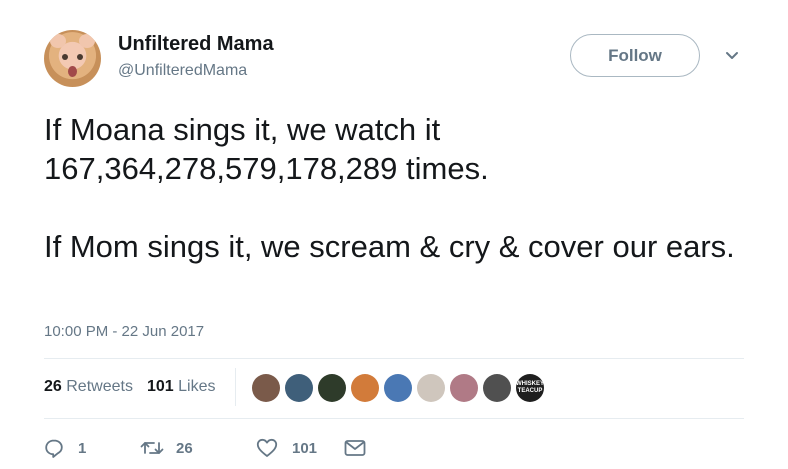 The image size is (788, 469). What do you see at coordinates (267, 447) in the screenshot?
I see `heart-icon` at bounding box center [267, 447].